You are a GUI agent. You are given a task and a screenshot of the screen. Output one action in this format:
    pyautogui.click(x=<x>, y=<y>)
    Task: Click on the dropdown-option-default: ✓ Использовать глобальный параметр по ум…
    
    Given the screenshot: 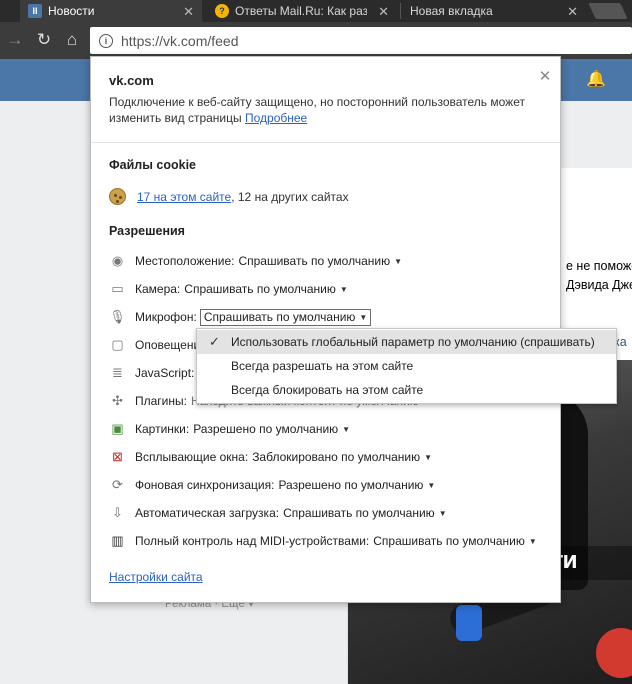 What is the action you would take?
    pyautogui.click(x=406, y=342)
    